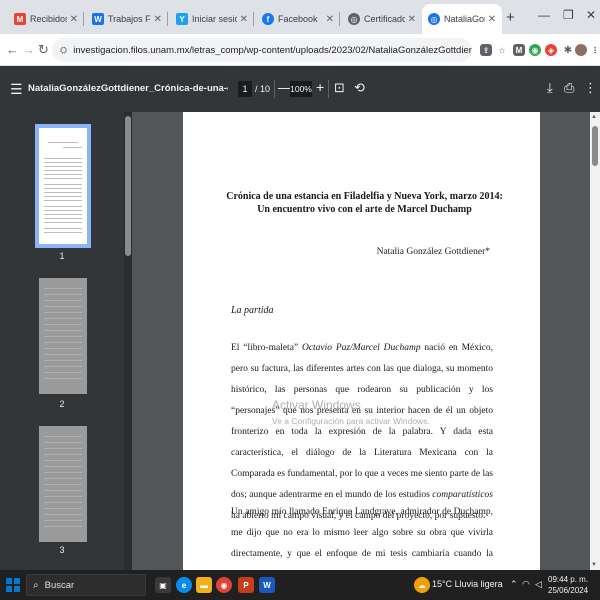 The image size is (600, 600). What do you see at coordinates (467, 584) in the screenshot?
I see `weather-text: 15°C Lluvia ligera` at bounding box center [467, 584].